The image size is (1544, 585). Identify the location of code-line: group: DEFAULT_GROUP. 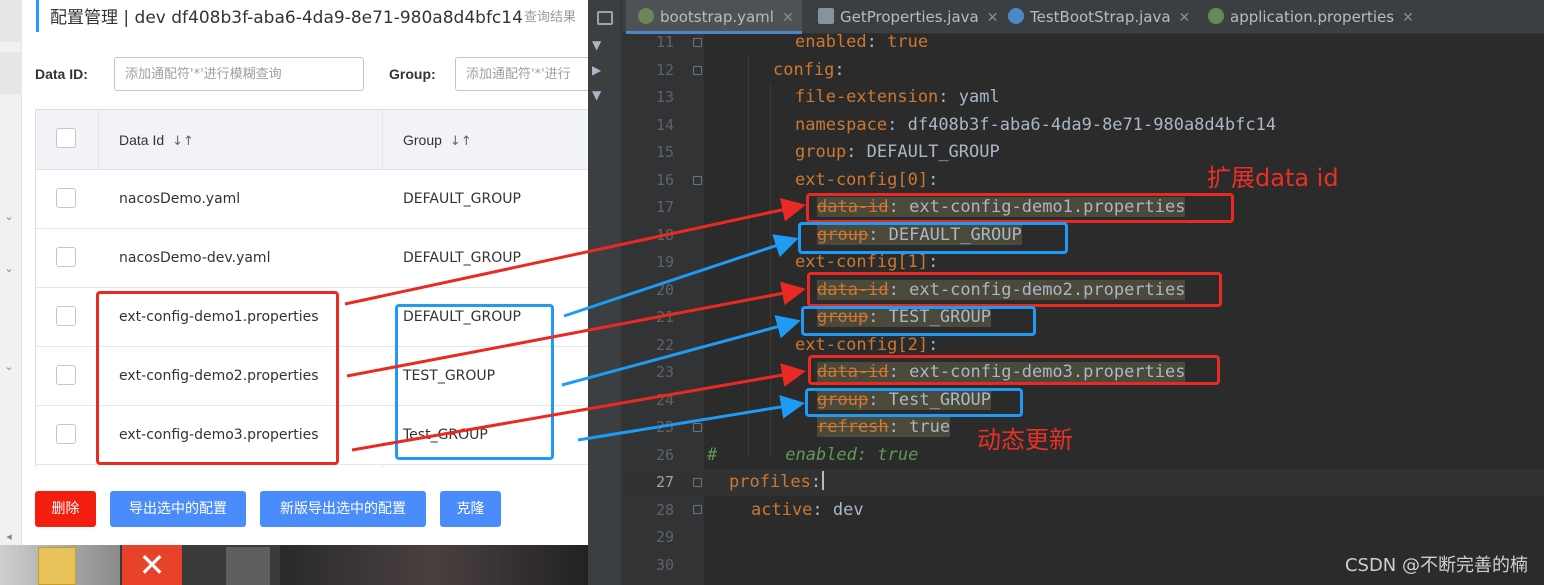
(897, 152).